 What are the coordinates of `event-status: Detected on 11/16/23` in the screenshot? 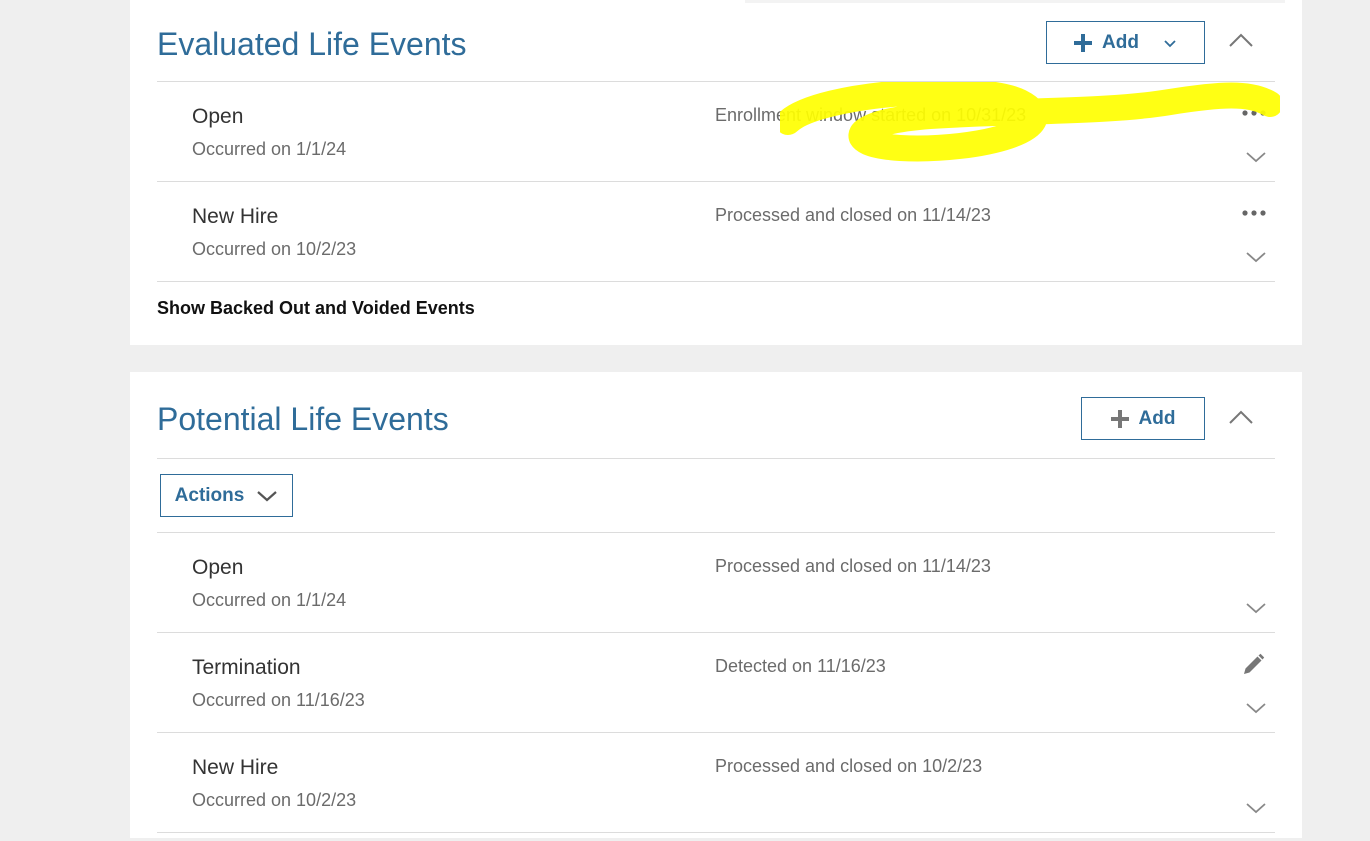 It's located at (800, 666).